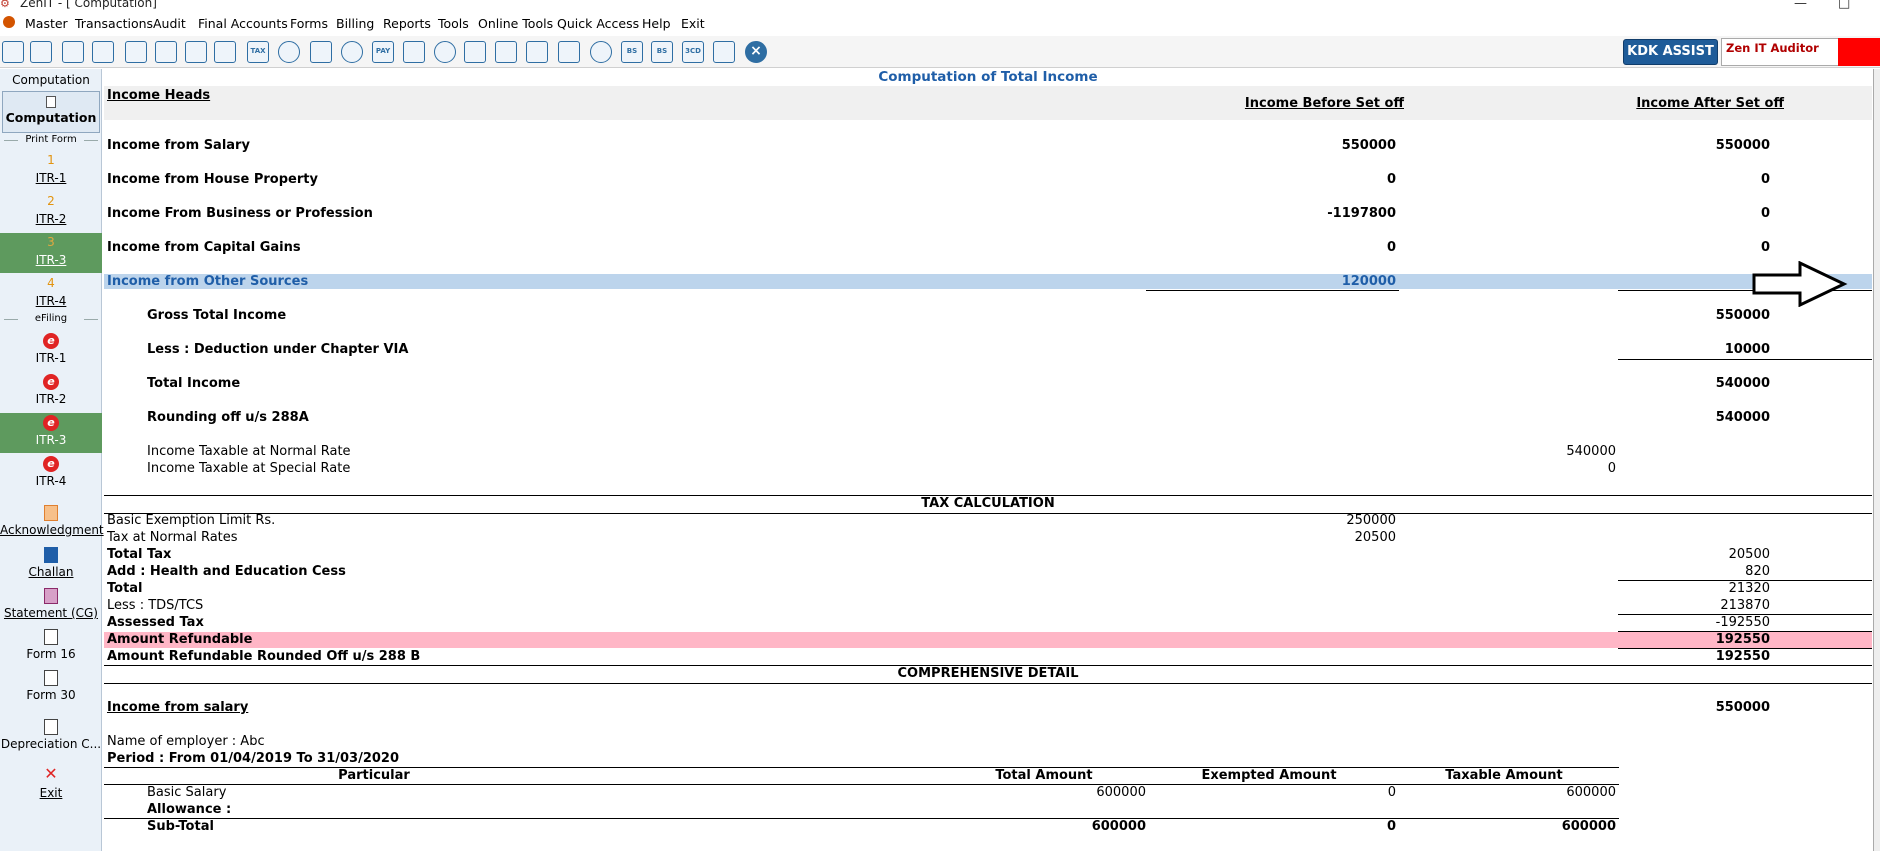  I want to click on total-income-label: Total Income, so click(194, 383).